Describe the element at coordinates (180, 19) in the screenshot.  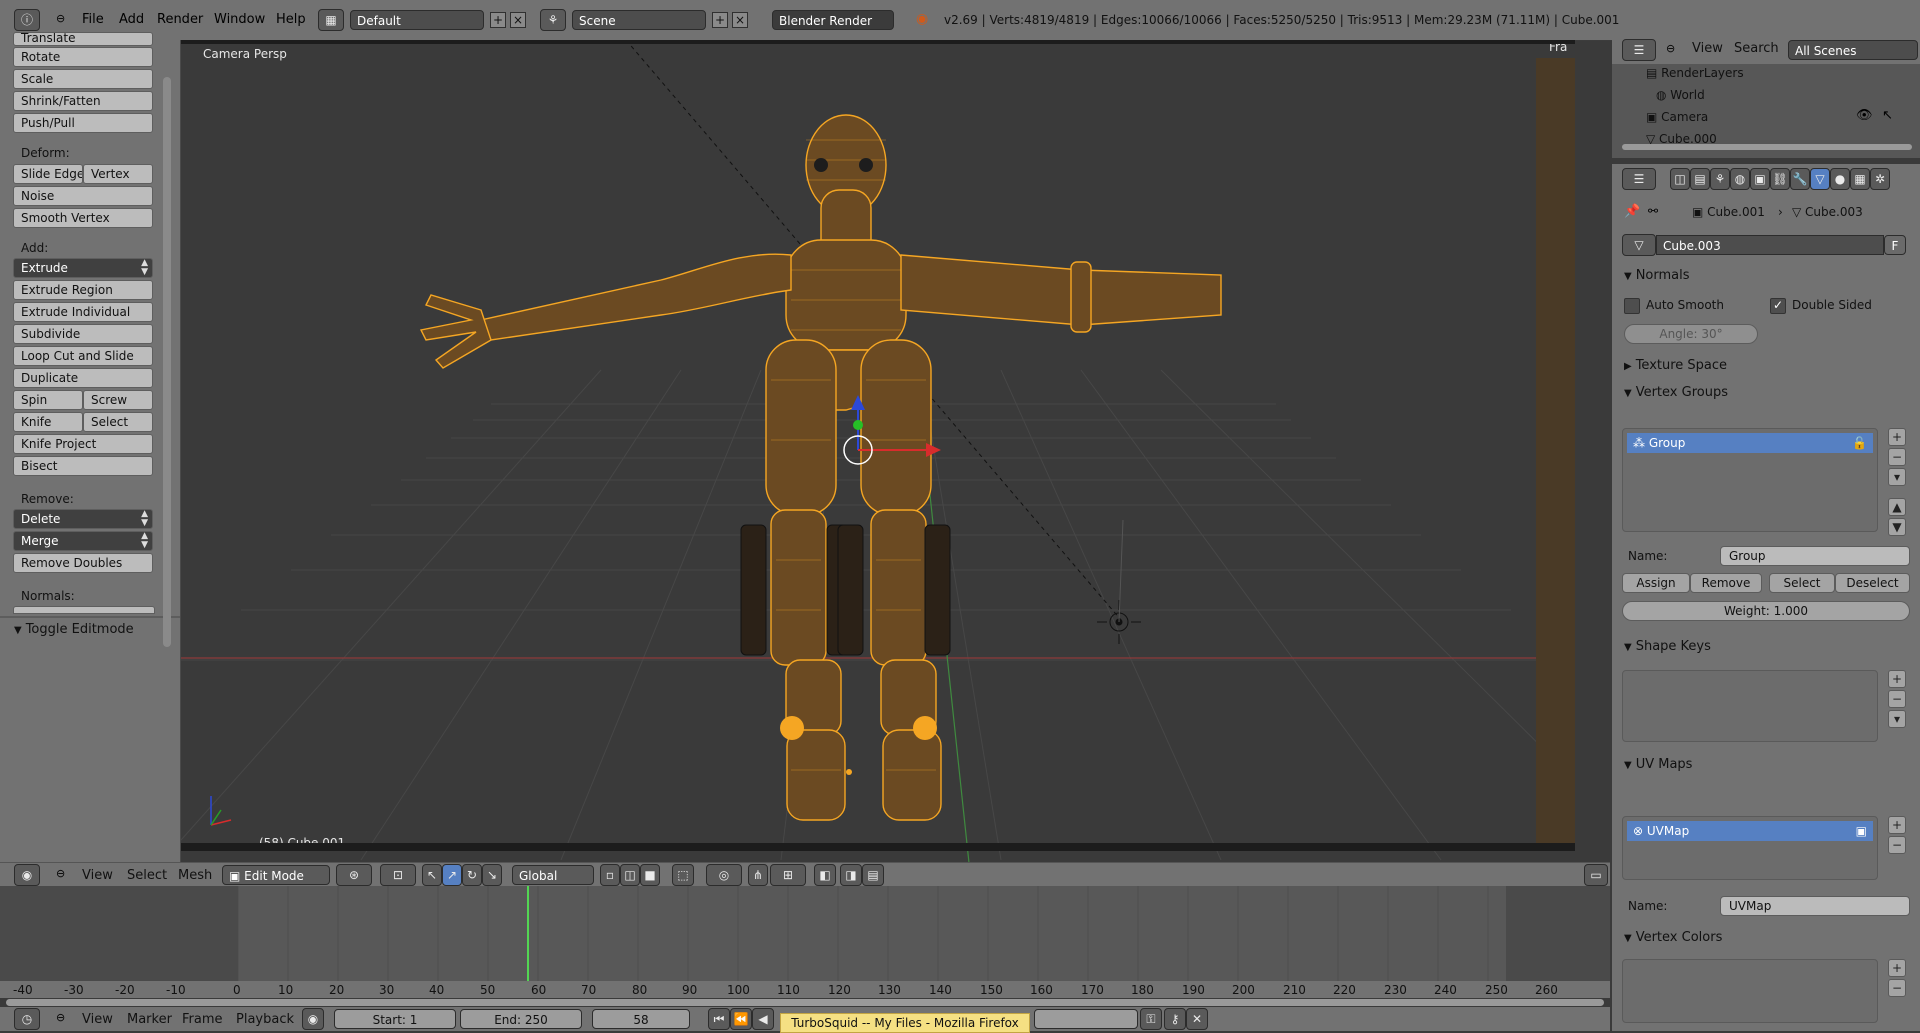
I see `menu-render: Render` at that location.